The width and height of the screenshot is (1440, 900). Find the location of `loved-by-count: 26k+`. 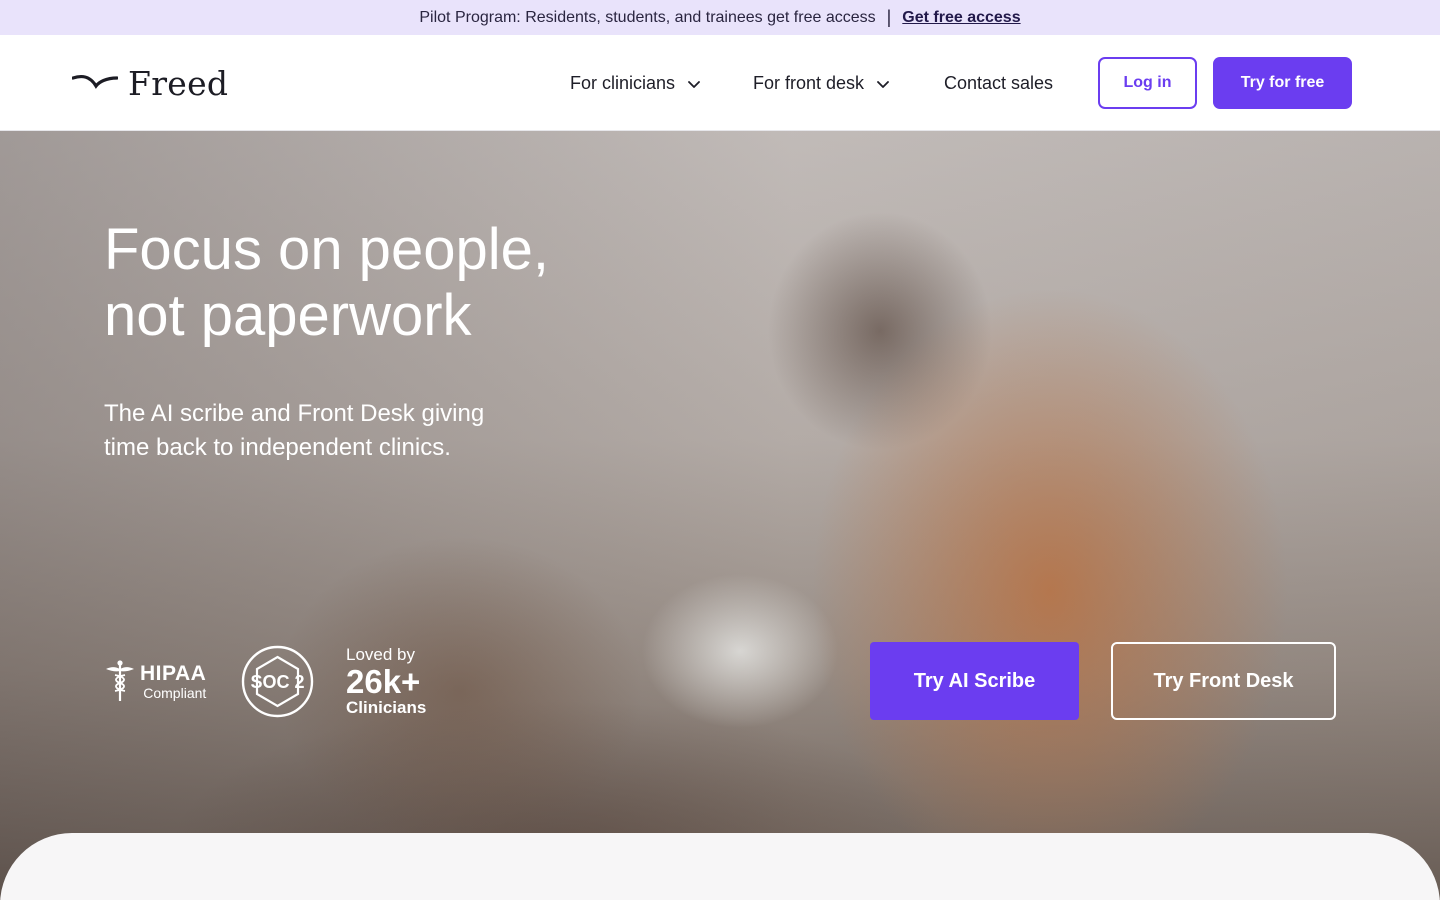

loved-by-count: 26k+ is located at coordinates (383, 681).